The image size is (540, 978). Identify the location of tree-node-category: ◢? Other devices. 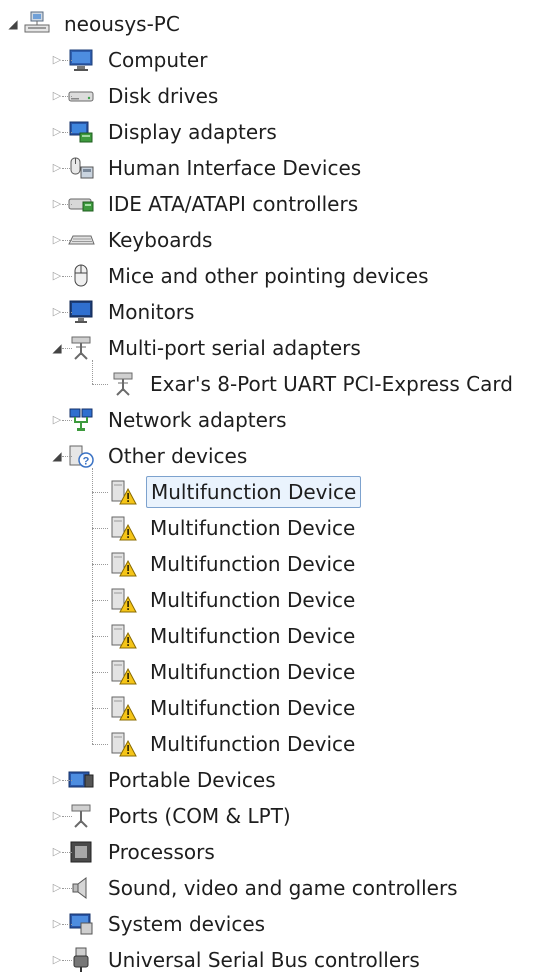
(149, 456).